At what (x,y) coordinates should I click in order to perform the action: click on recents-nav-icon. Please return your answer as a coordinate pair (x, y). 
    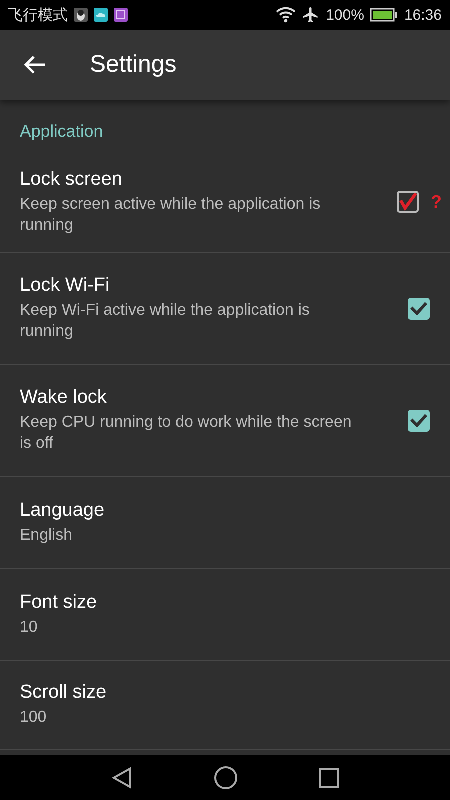
    Looking at the image, I should click on (329, 778).